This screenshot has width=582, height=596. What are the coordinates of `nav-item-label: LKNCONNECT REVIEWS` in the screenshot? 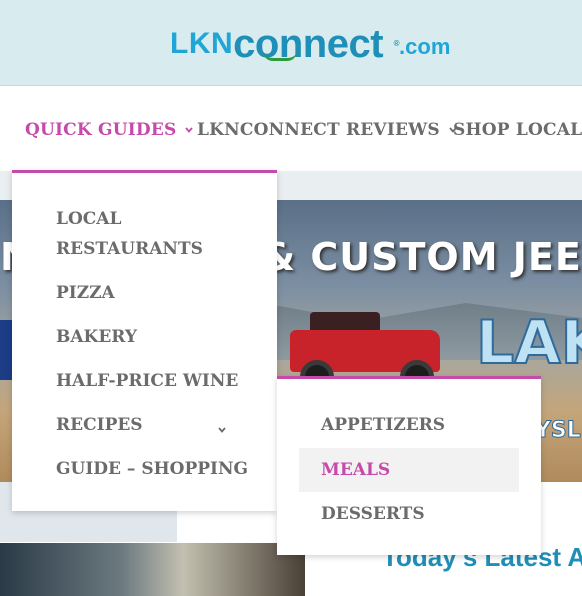 It's located at (318, 130).